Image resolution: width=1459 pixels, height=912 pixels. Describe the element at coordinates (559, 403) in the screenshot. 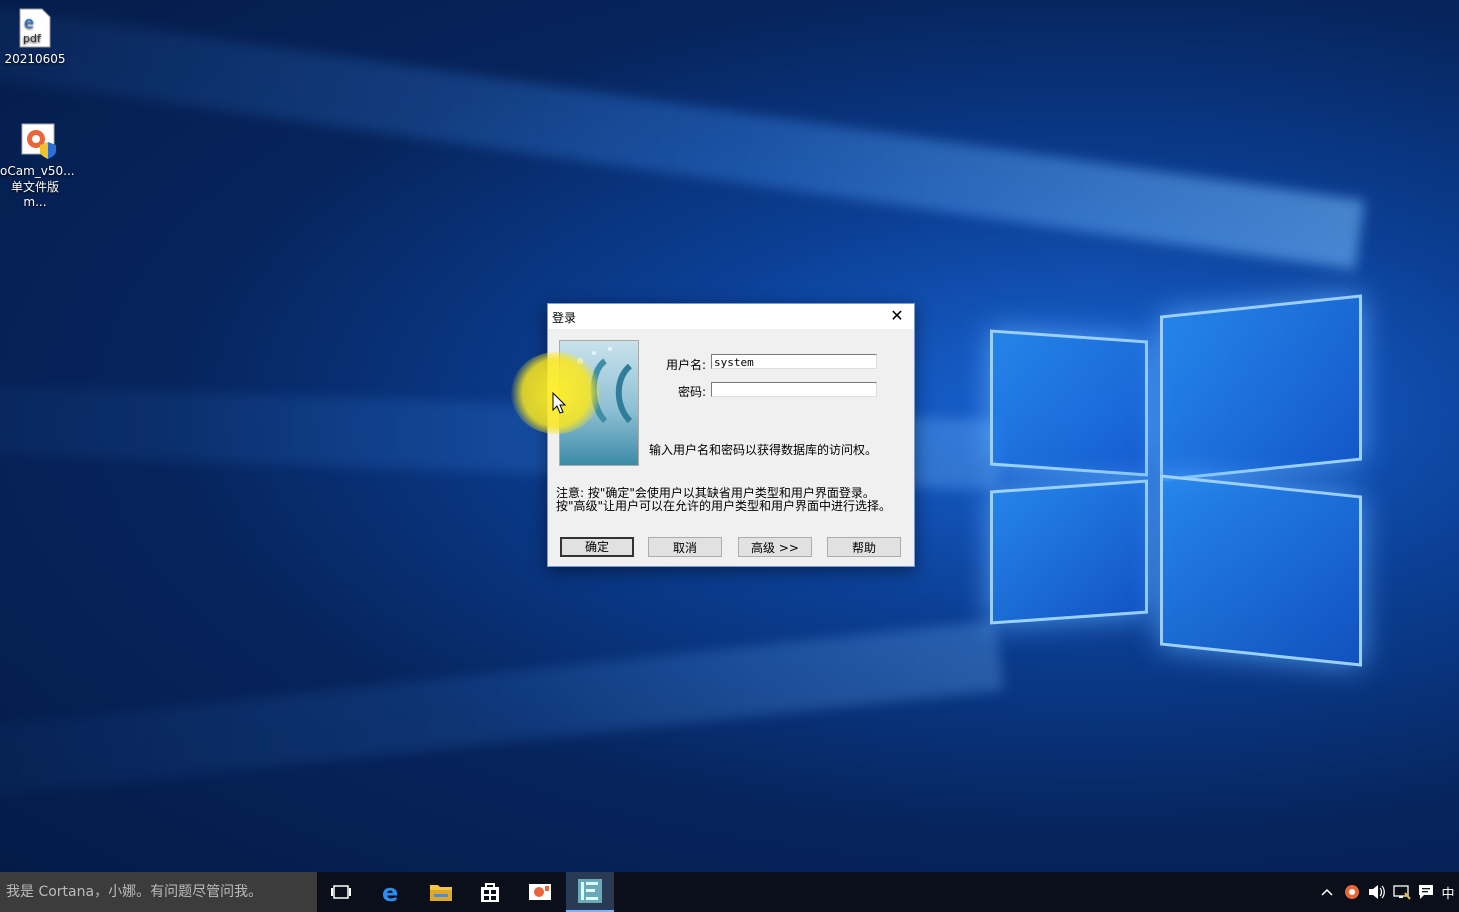

I see `mouse-pointer-icon` at that location.